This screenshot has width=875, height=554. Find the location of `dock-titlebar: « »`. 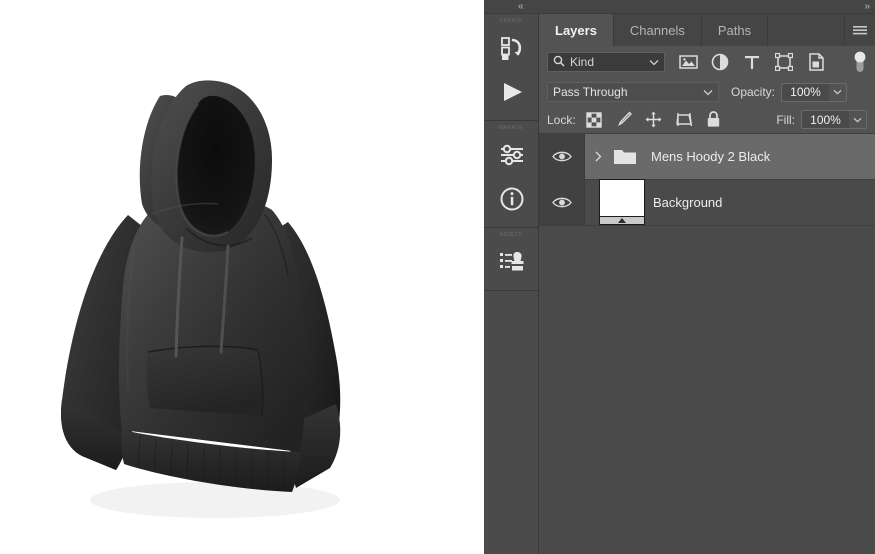

dock-titlebar: « » is located at coordinates (679, 7).